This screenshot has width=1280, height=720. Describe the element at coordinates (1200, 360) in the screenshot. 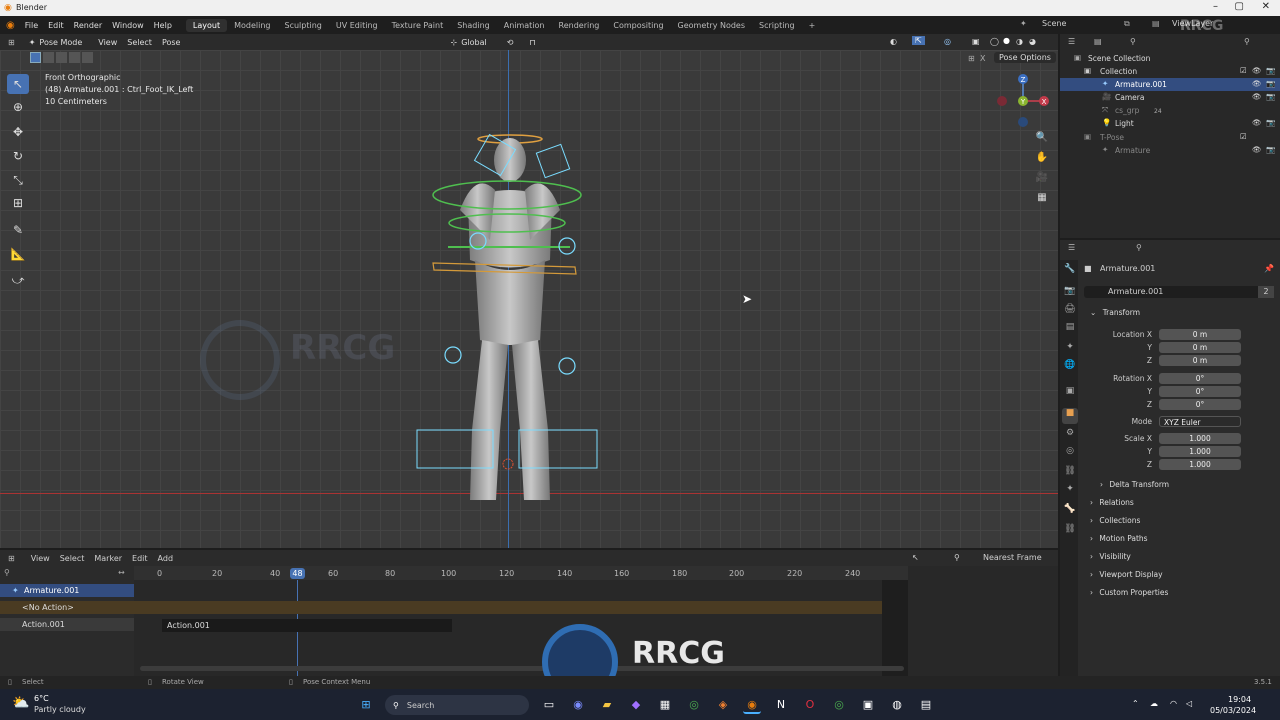

I see `location-z-field: 0 m` at that location.